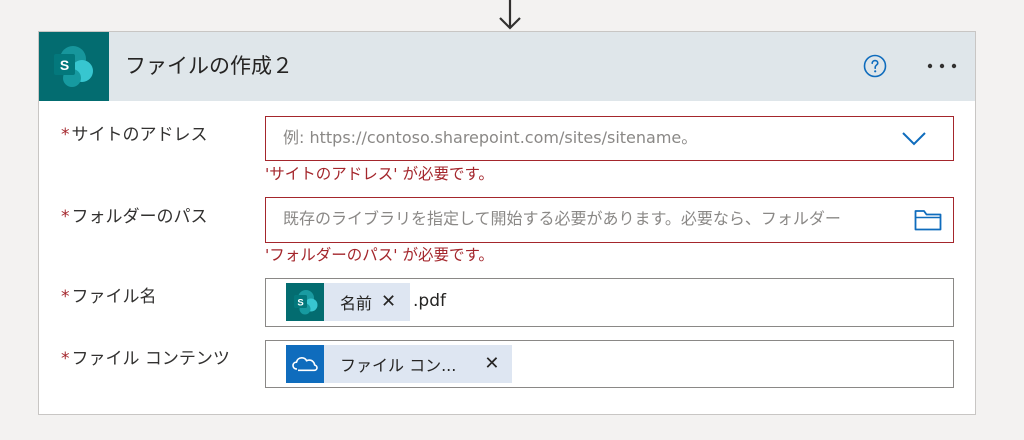 Image resolution: width=1024 pixels, height=440 pixels. Describe the element at coordinates (914, 139) in the screenshot. I see `chevron-down-icon` at that location.